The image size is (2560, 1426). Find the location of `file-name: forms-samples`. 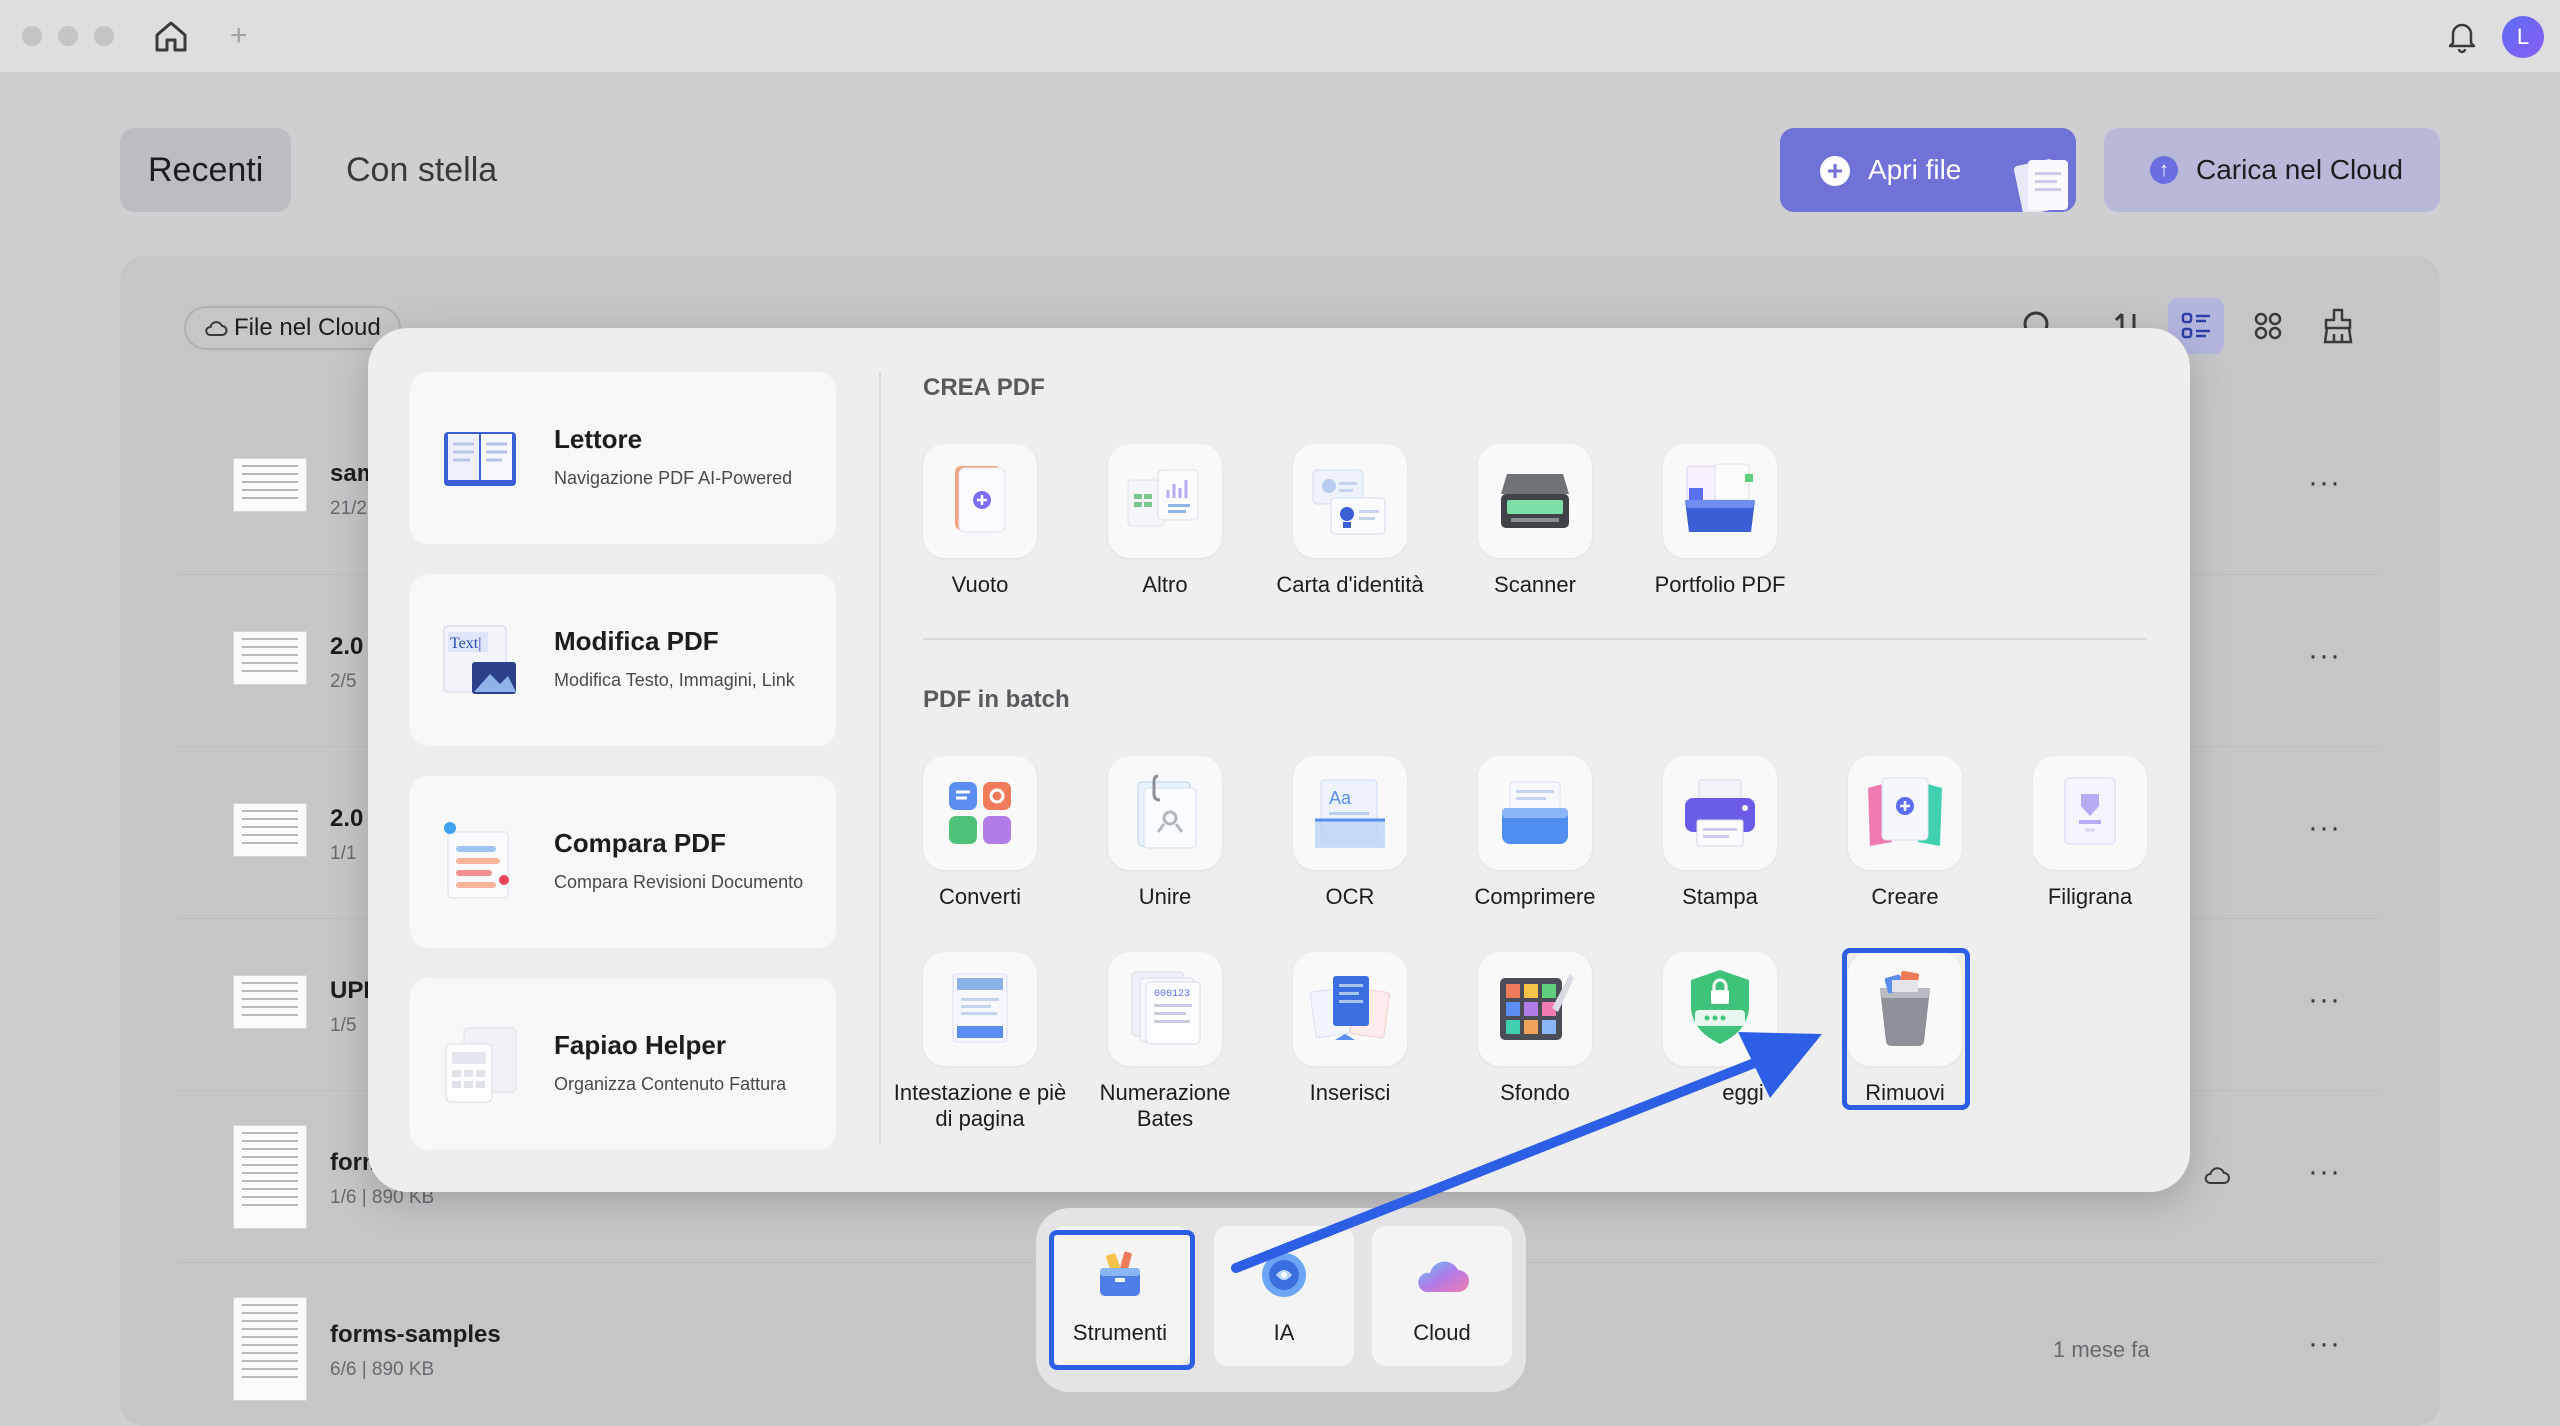

file-name: forms-samples is located at coordinates (415, 1334).